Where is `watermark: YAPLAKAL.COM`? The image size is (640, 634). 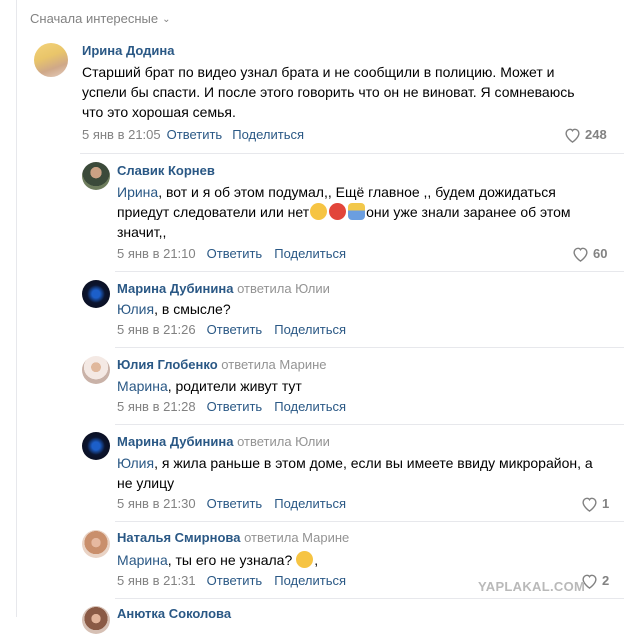
watermark: YAPLAKAL.COM is located at coordinates (532, 586).